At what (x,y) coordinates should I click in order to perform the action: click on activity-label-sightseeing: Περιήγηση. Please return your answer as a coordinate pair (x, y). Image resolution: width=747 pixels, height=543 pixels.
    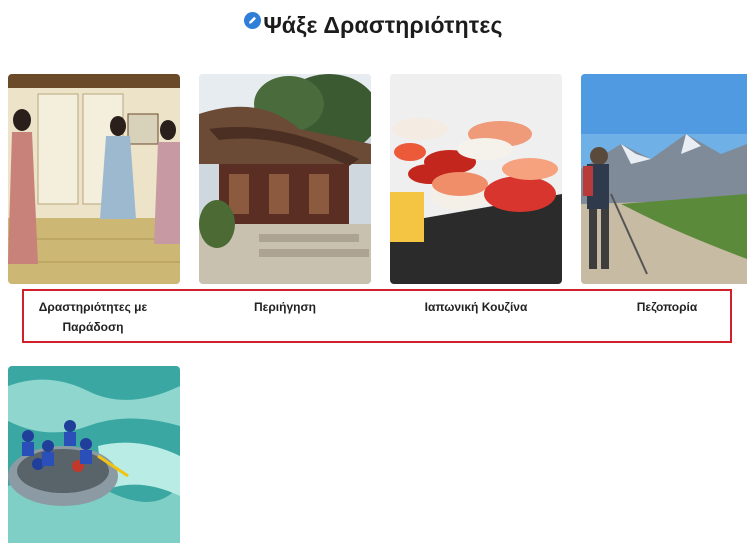
    Looking at the image, I should click on (285, 307).